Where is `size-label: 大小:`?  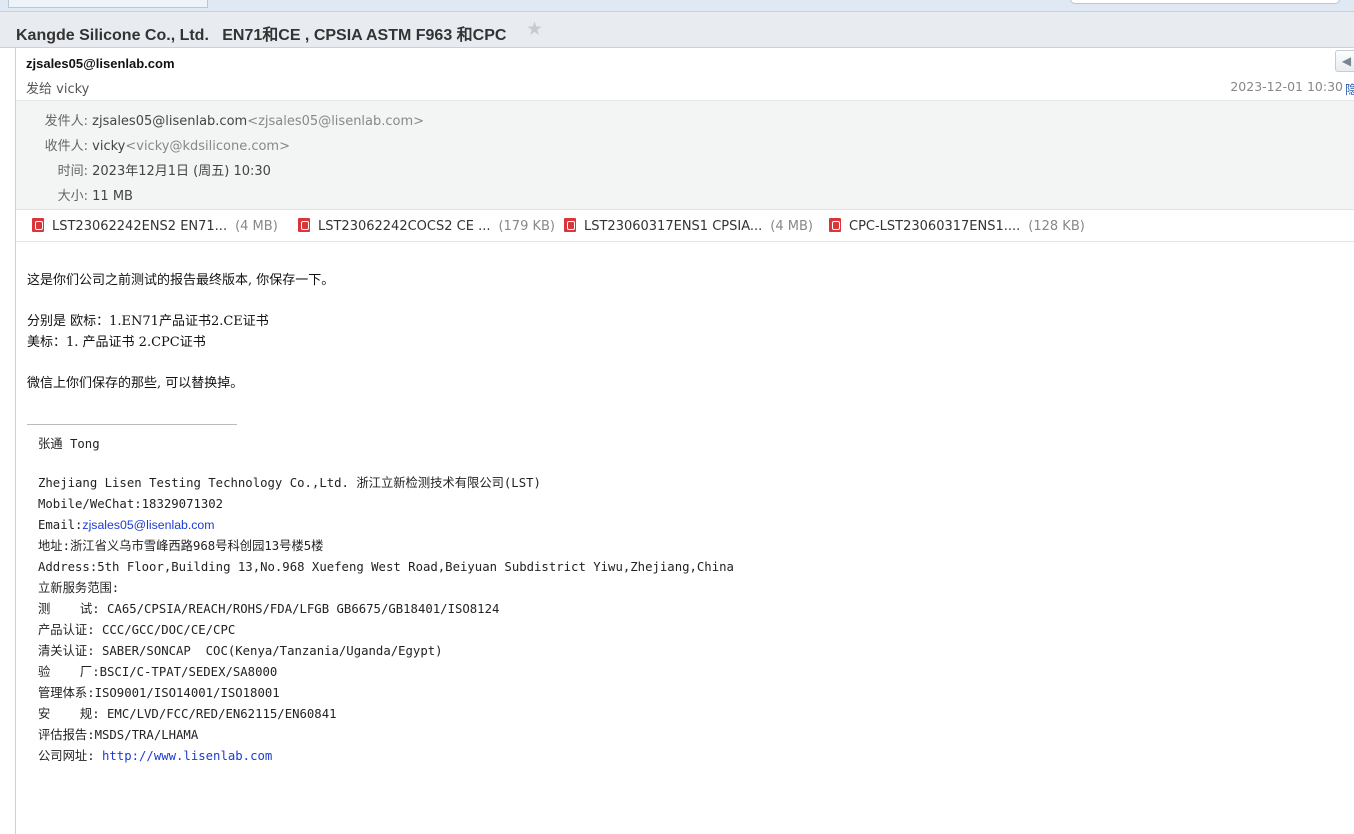 size-label: 大小: is located at coordinates (72, 196).